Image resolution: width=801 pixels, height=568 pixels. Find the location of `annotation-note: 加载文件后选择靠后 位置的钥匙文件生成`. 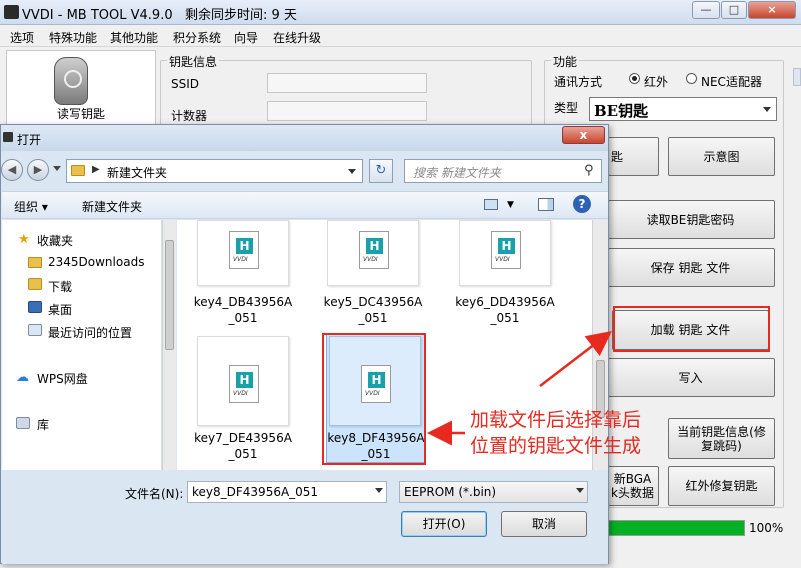

annotation-note: 加载文件后选择靠后 位置的钥匙文件生成 is located at coordinates (555, 433).